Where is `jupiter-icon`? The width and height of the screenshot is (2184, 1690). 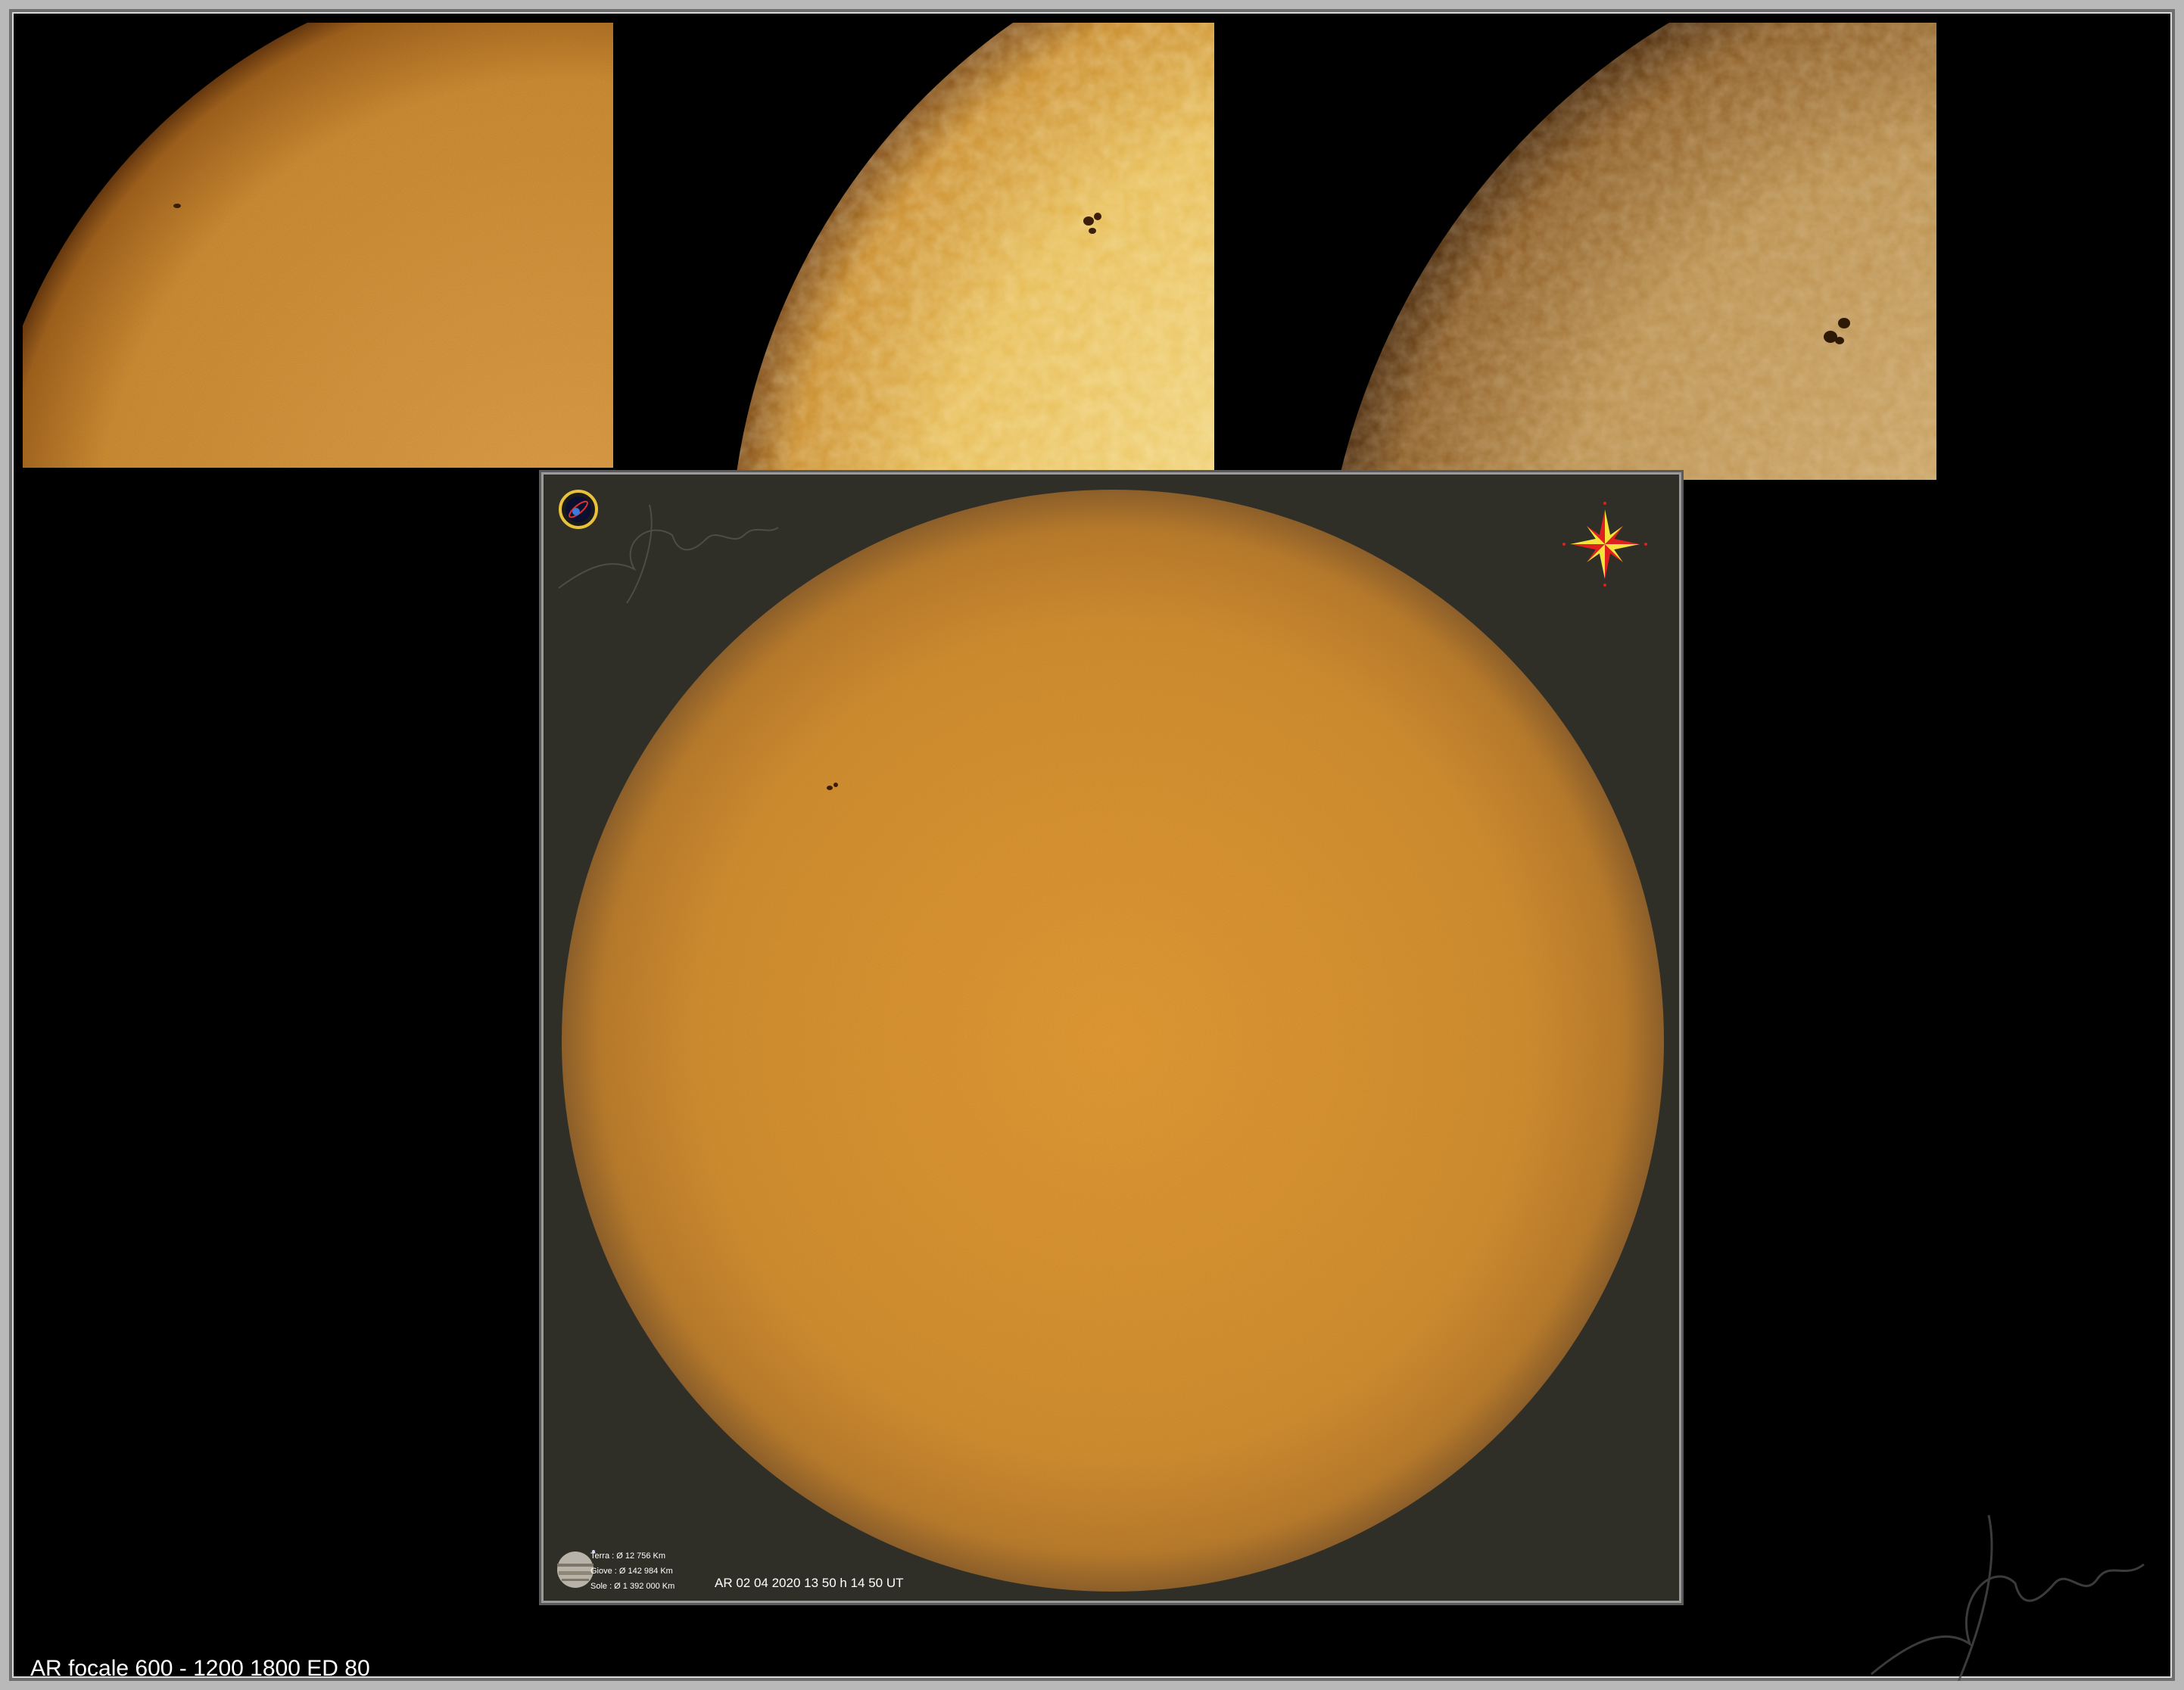
jupiter-icon is located at coordinates (576, 1569).